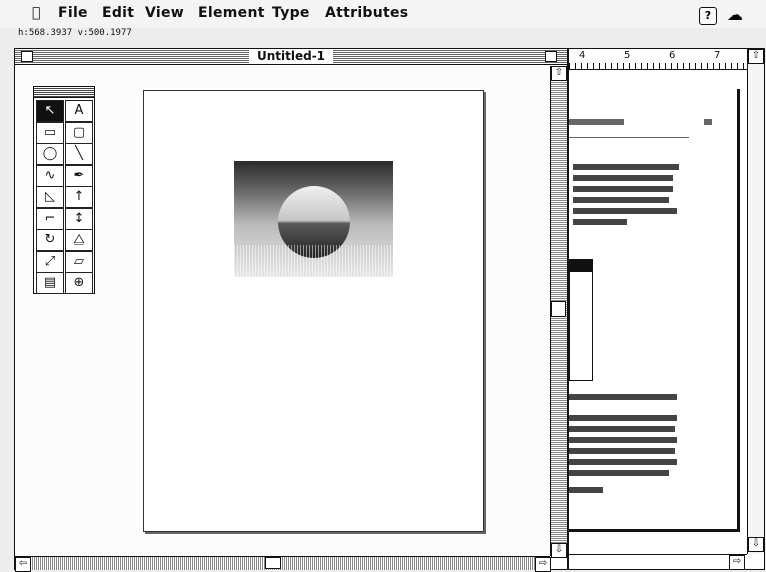 This screenshot has width=766, height=572. What do you see at coordinates (658, 59) in the screenshot?
I see `horizontal-ruler: 4 5 6 7` at bounding box center [658, 59].